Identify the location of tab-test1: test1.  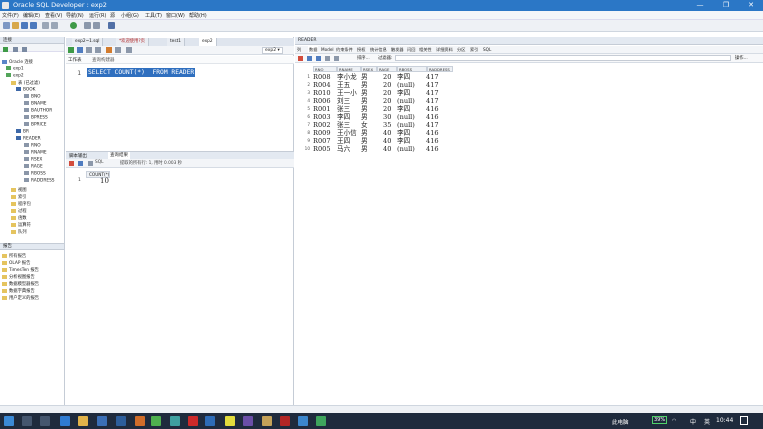
(176, 42).